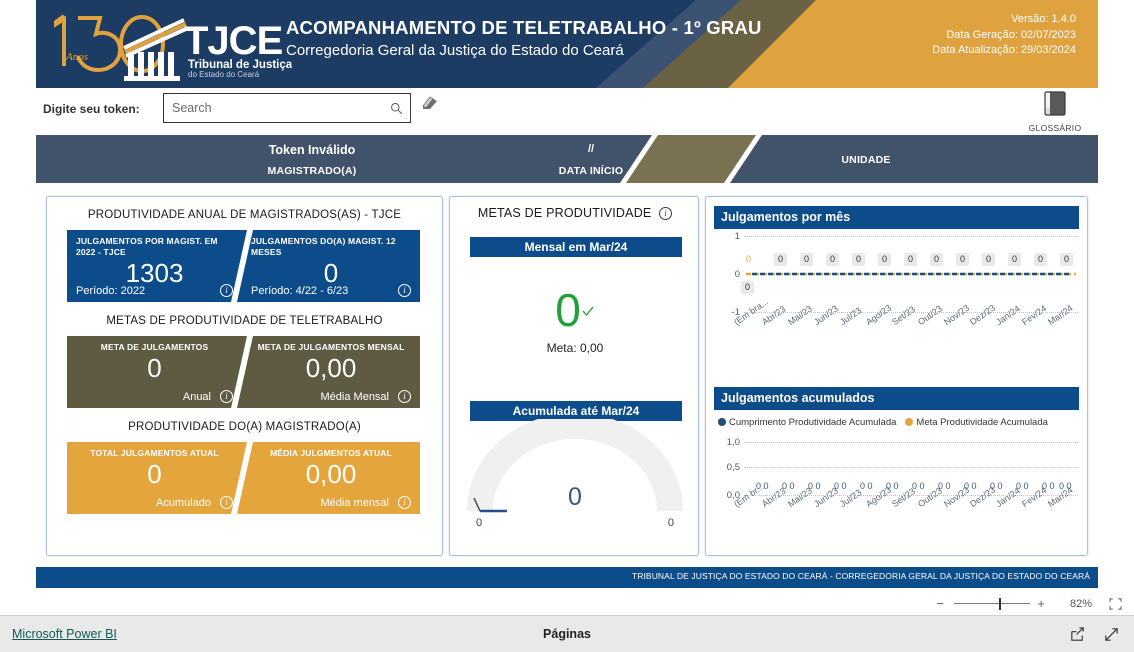 Image resolution: width=1134 pixels, height=652 pixels. What do you see at coordinates (331, 290) in the screenshot?
I see `kpi-footer: Período: 4/22 - 6/23 i` at bounding box center [331, 290].